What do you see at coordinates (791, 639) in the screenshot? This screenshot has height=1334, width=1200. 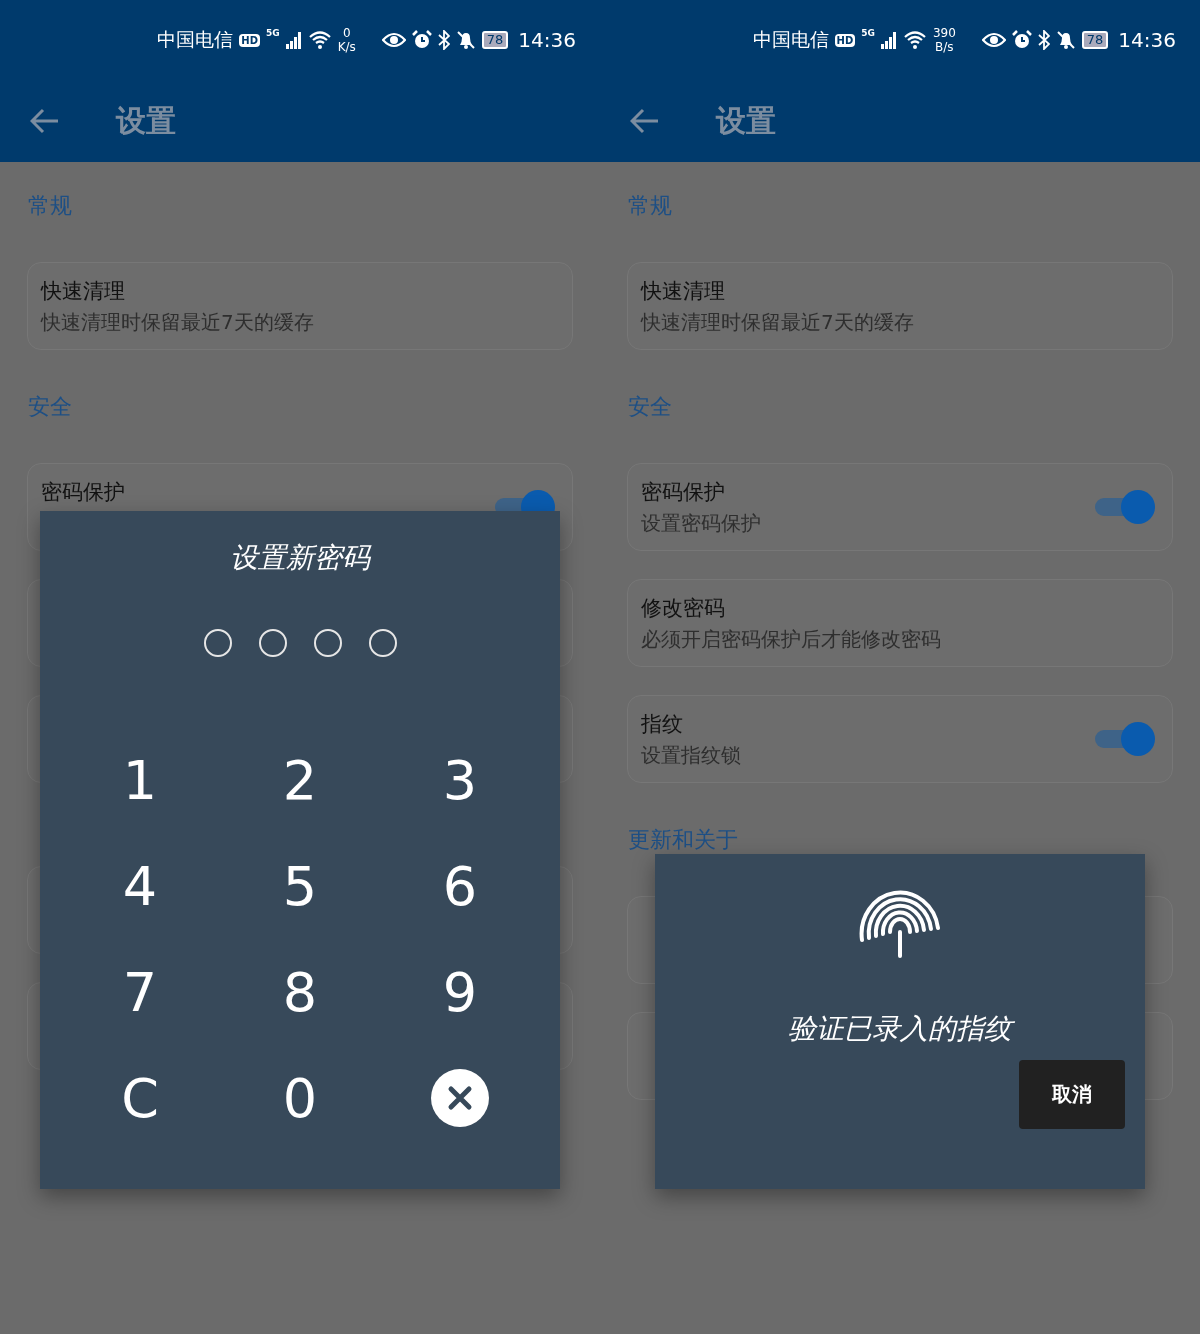 I see `setting-description: 必须开启密码保护后才能修改密码` at bounding box center [791, 639].